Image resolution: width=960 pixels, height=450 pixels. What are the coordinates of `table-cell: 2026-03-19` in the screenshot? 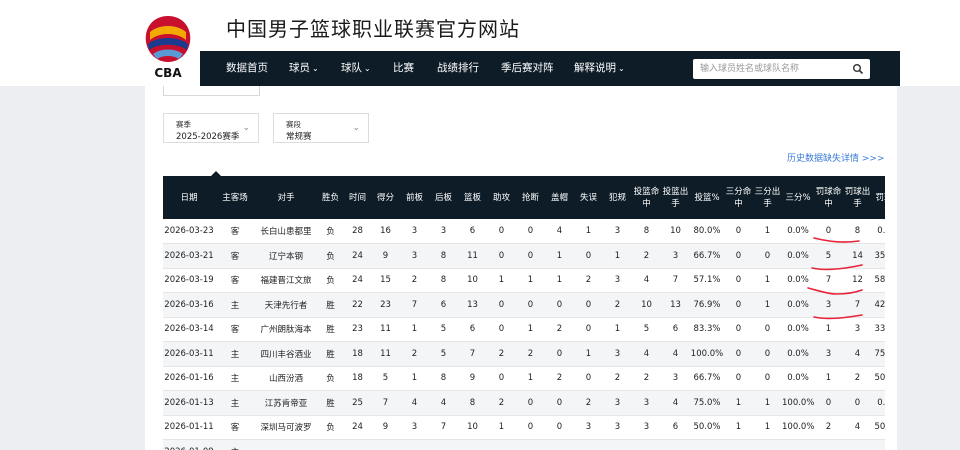 It's located at (189, 280).